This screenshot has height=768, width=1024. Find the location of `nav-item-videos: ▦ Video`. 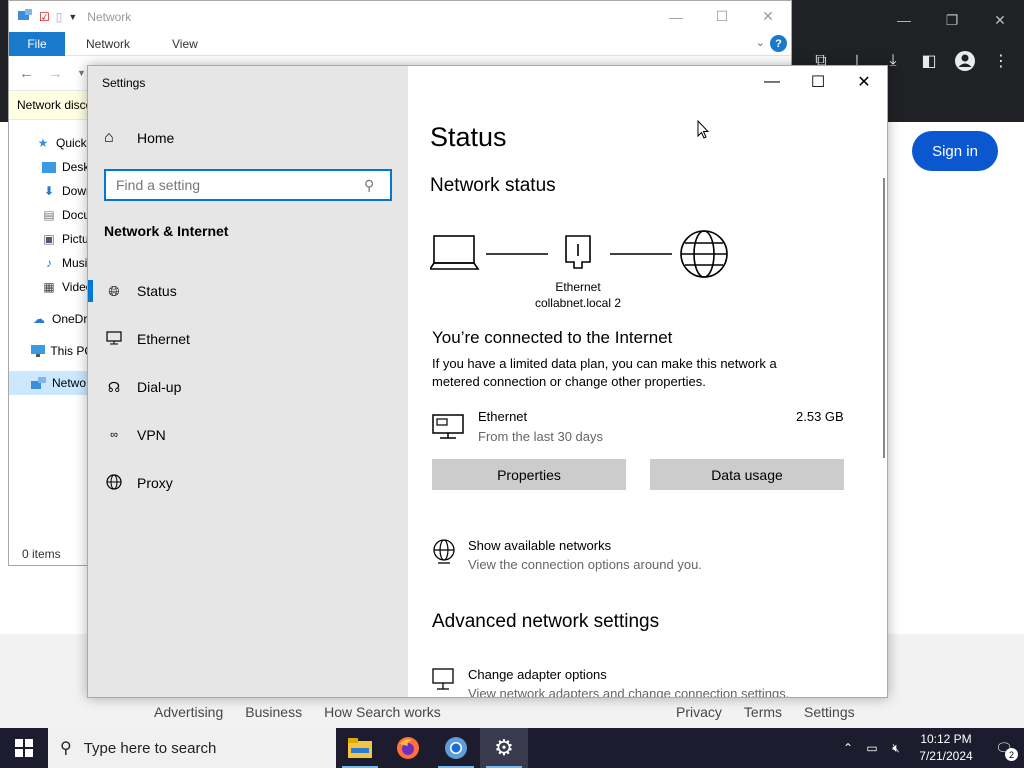

nav-item-videos: ▦ Video is located at coordinates (51, 287).